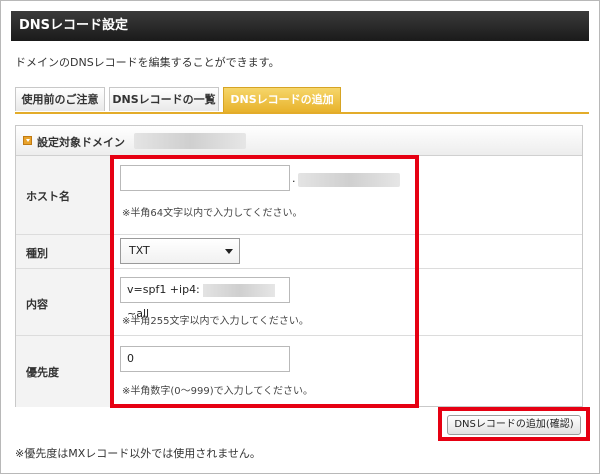  Describe the element at coordinates (300, 26) in the screenshot. I see `window-title: DNSレコード設定` at that location.